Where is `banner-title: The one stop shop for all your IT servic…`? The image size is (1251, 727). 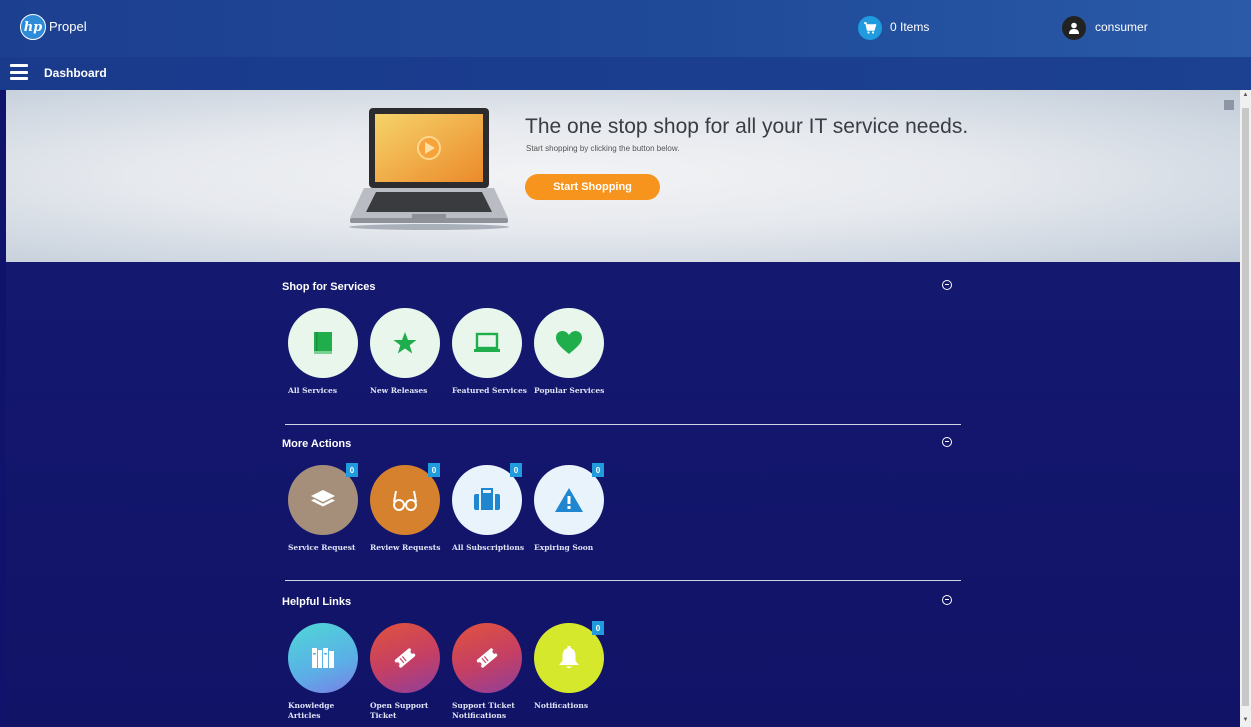
banner-title: The one stop shop for all your IT servic… is located at coordinates (747, 126).